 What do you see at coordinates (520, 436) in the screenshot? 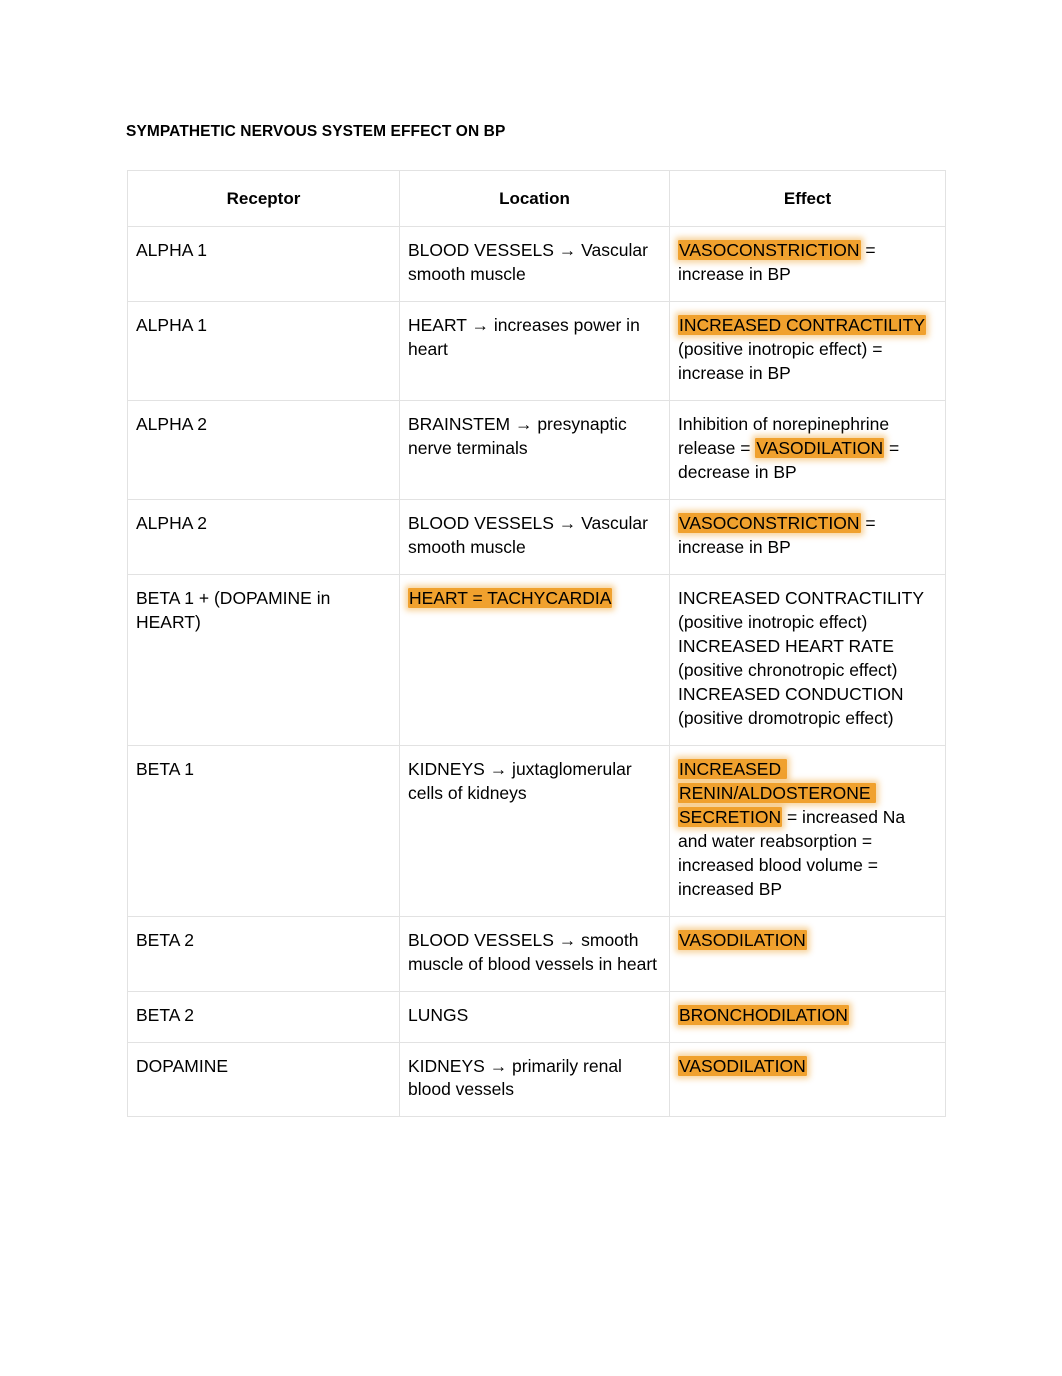
I see `location-text: BRAINSTEM → presynaptic nerve terminals` at bounding box center [520, 436].